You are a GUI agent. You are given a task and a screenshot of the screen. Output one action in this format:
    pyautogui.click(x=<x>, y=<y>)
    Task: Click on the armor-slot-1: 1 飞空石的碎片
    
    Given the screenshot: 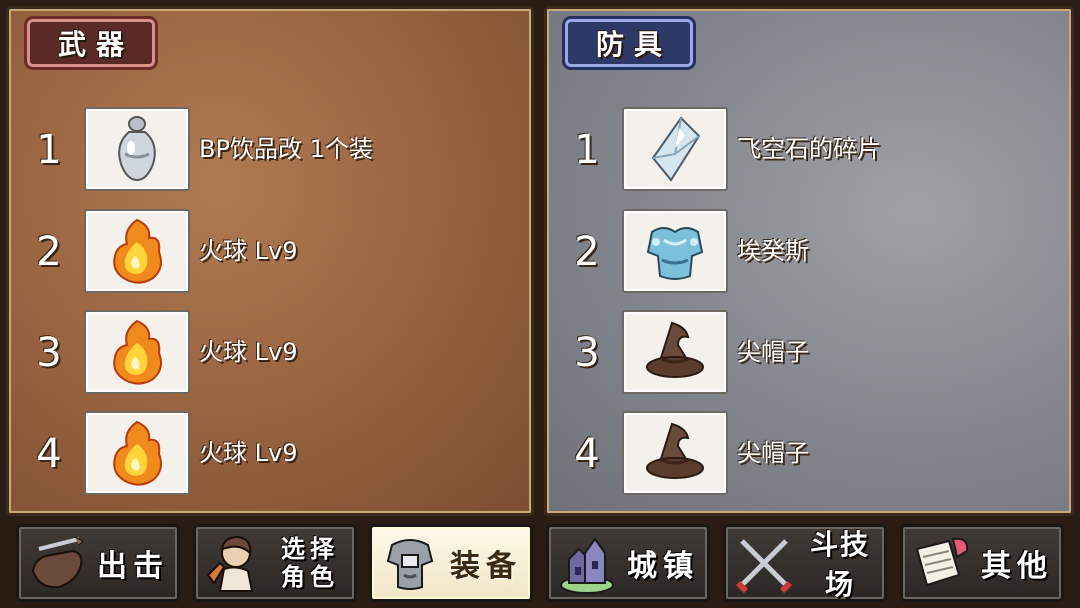 What is the action you would take?
    pyautogui.click(x=812, y=149)
    